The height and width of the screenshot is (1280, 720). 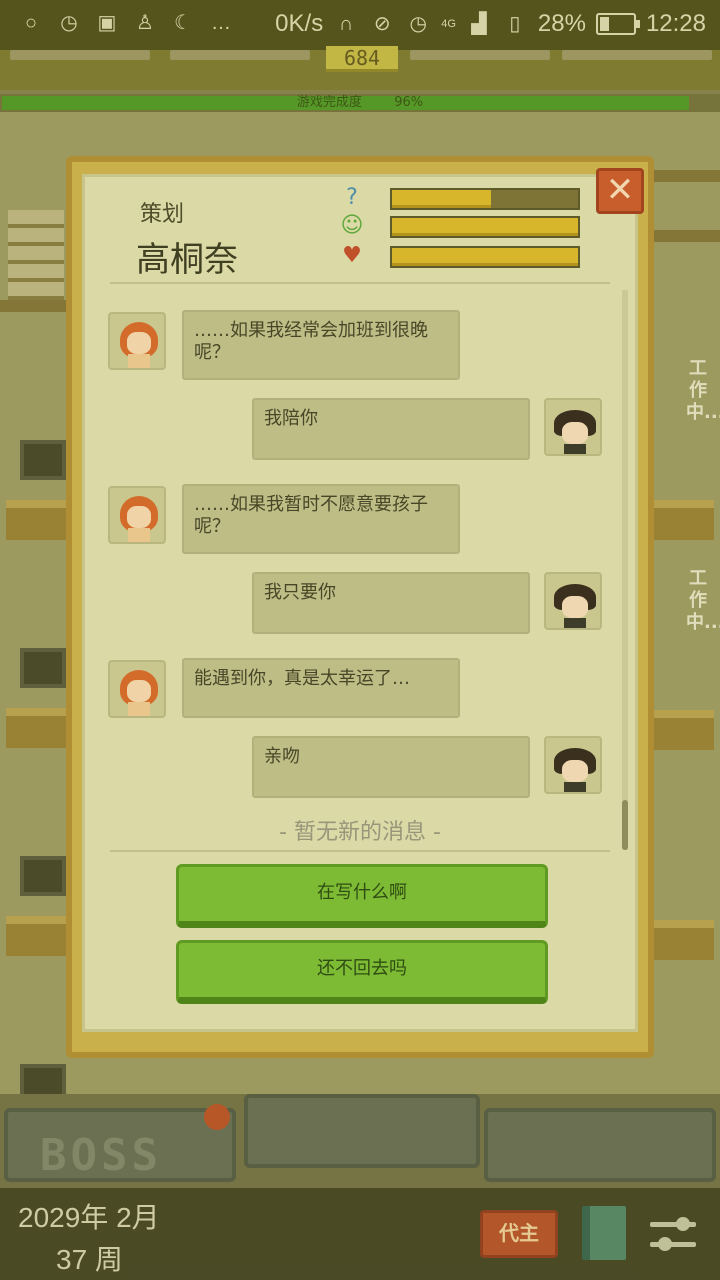 I want to click on reply-choice-button: 还不回去吗, so click(x=362, y=972).